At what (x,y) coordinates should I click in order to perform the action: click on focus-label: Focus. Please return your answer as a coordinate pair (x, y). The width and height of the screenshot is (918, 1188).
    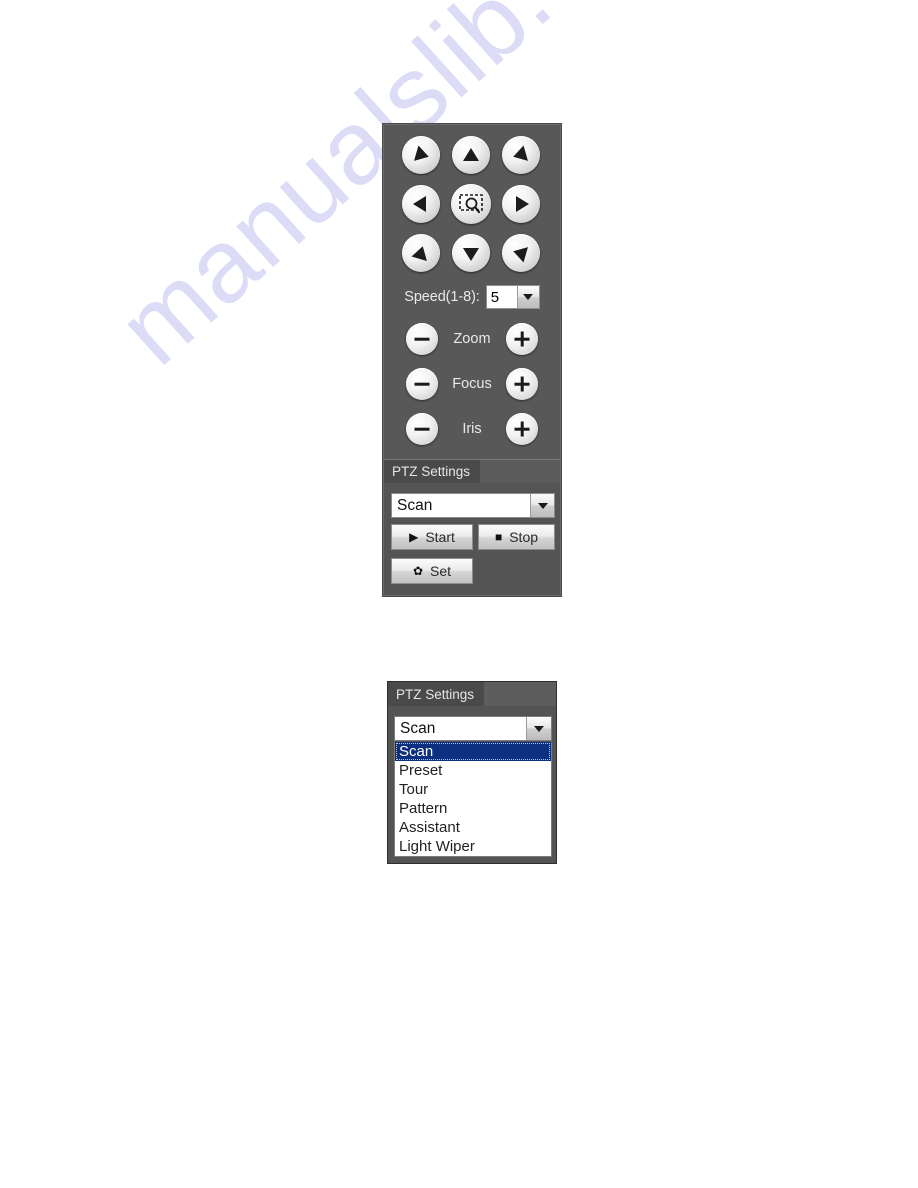
    Looking at the image, I should click on (472, 384).